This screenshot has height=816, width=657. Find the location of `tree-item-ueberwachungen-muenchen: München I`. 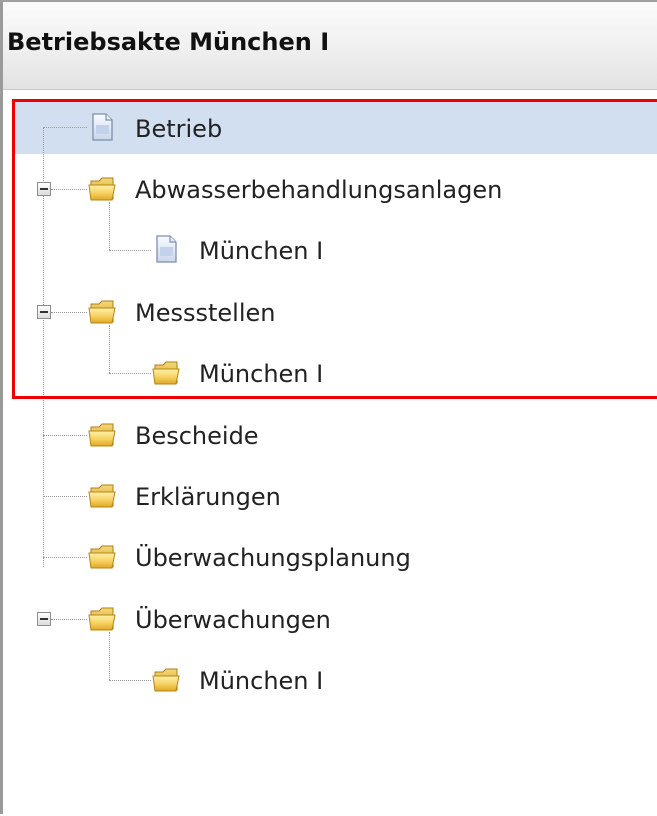

tree-item-ueberwachungen-muenchen: München I is located at coordinates (301, 680).